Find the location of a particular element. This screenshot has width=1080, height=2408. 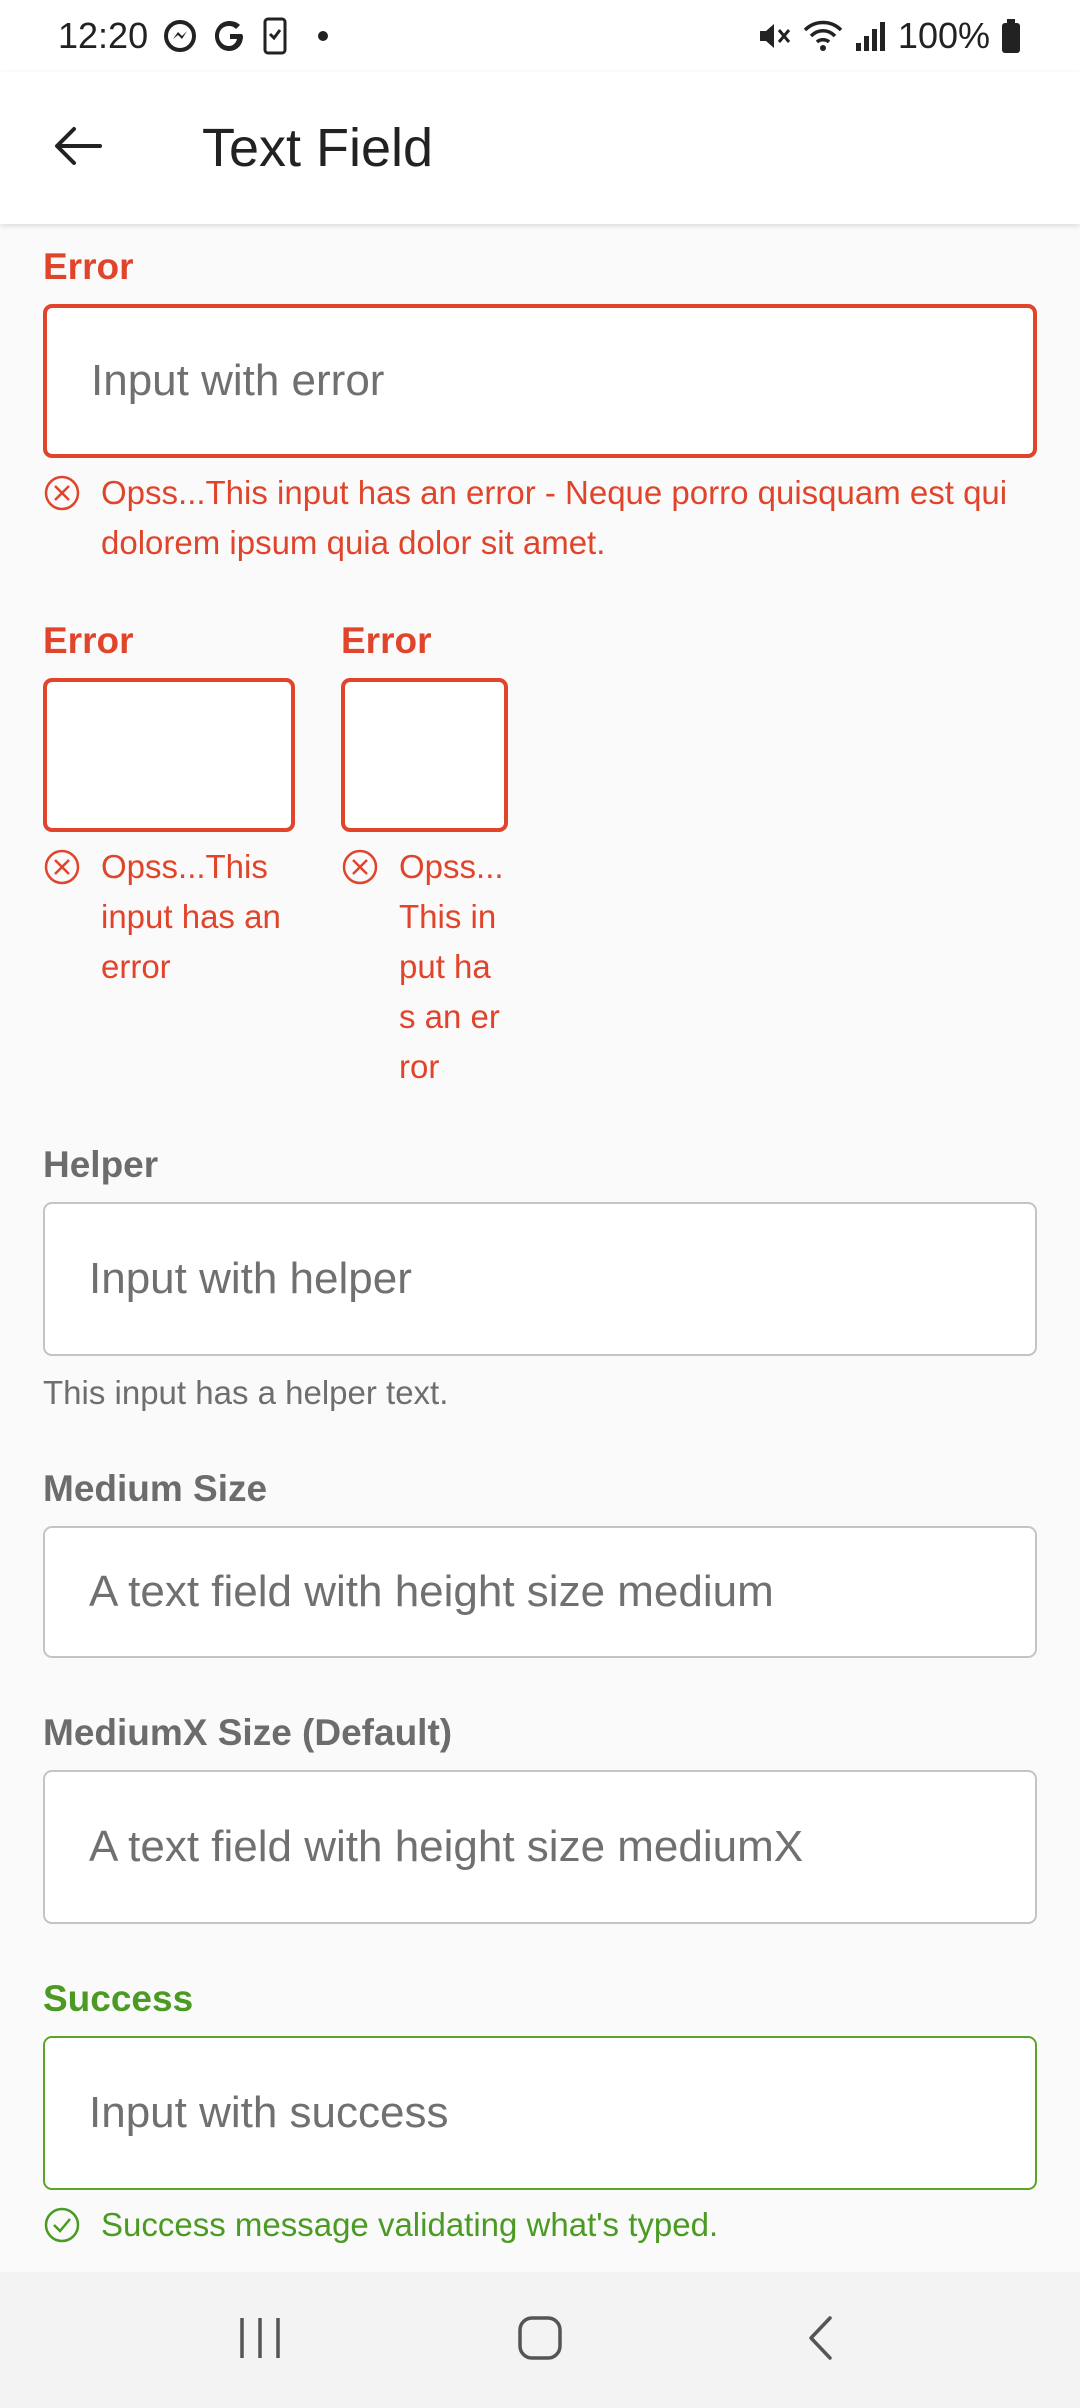

mediumx-size-input: A text field with height size mediumX is located at coordinates (540, 1847).